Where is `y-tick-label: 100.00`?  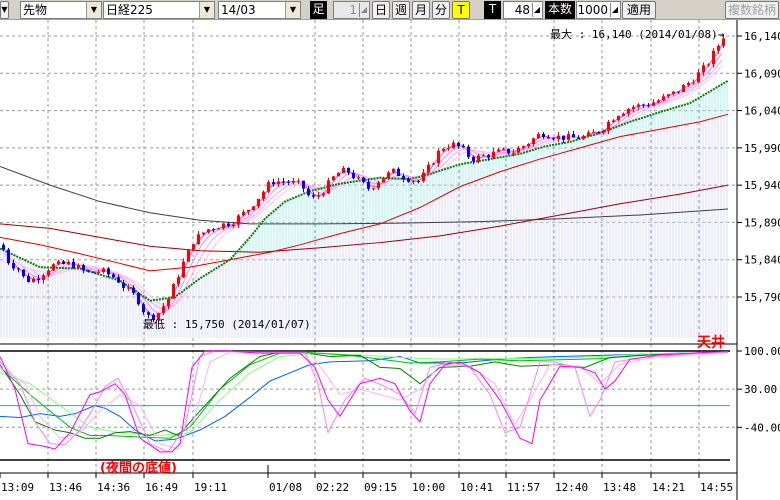 y-tick-label: 100.00 is located at coordinates (762, 351).